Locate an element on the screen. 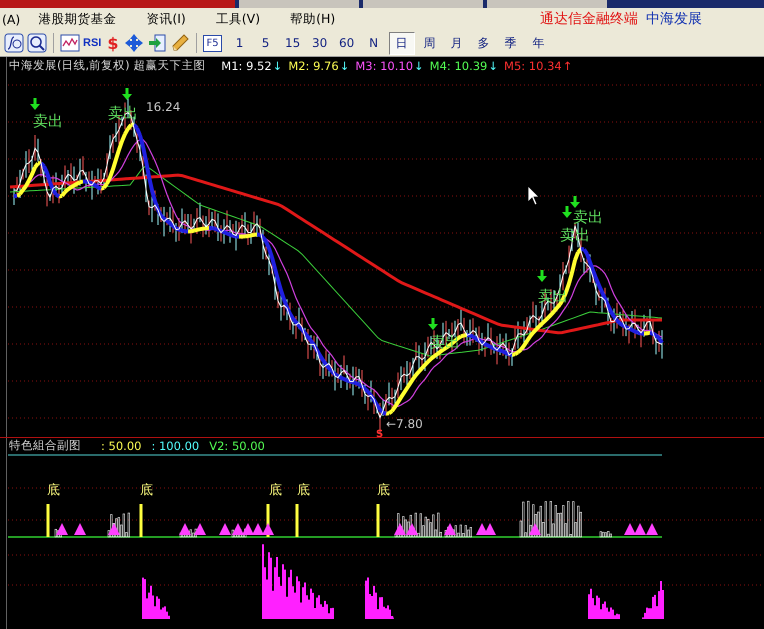  average-value: M5: 10.34 is located at coordinates (533, 65).